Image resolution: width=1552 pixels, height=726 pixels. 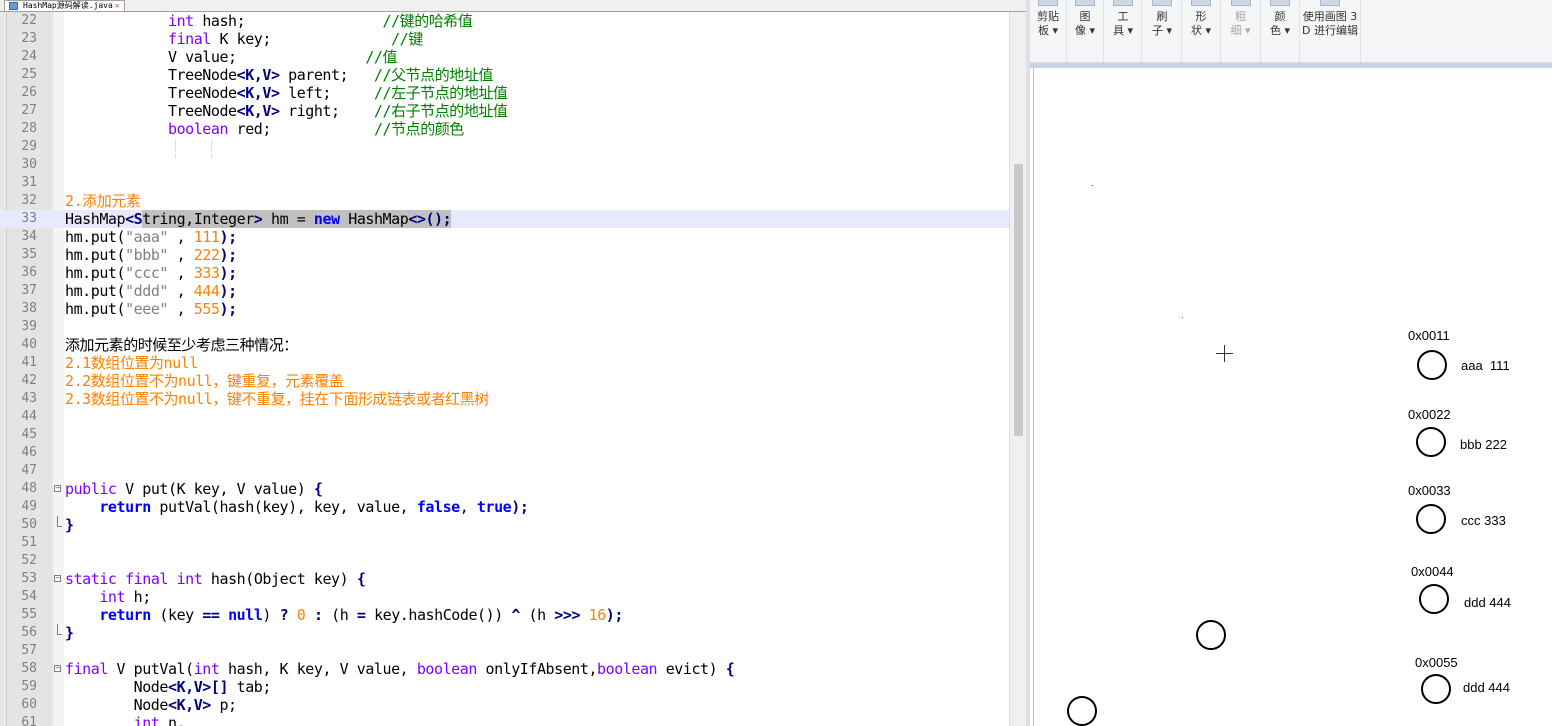 I want to click on code-text: 2.2数组位置不为null，键重复，元素覆盖, so click(x=204, y=381).